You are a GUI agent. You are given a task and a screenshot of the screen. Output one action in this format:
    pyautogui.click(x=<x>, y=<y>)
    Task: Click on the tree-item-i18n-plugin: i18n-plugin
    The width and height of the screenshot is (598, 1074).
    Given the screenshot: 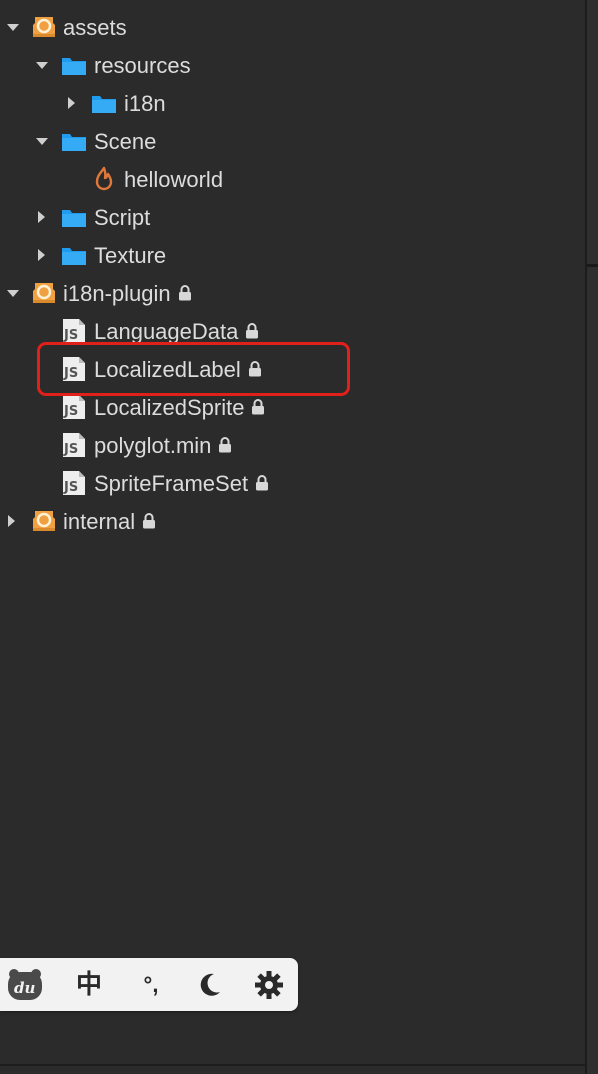 What is the action you would take?
    pyautogui.click(x=292, y=293)
    